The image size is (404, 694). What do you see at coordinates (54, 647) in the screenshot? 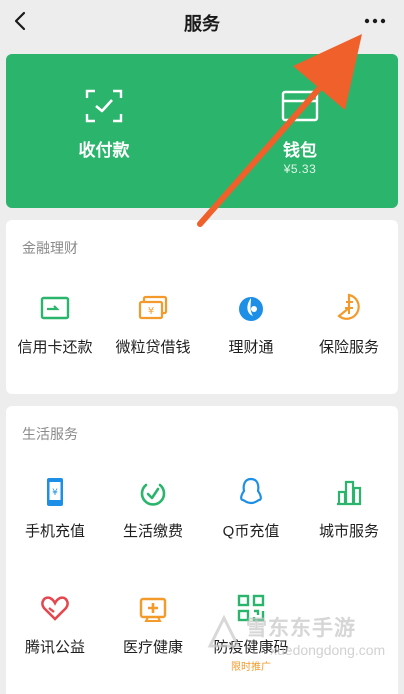
I see `service-label: 腾讯公益` at bounding box center [54, 647].